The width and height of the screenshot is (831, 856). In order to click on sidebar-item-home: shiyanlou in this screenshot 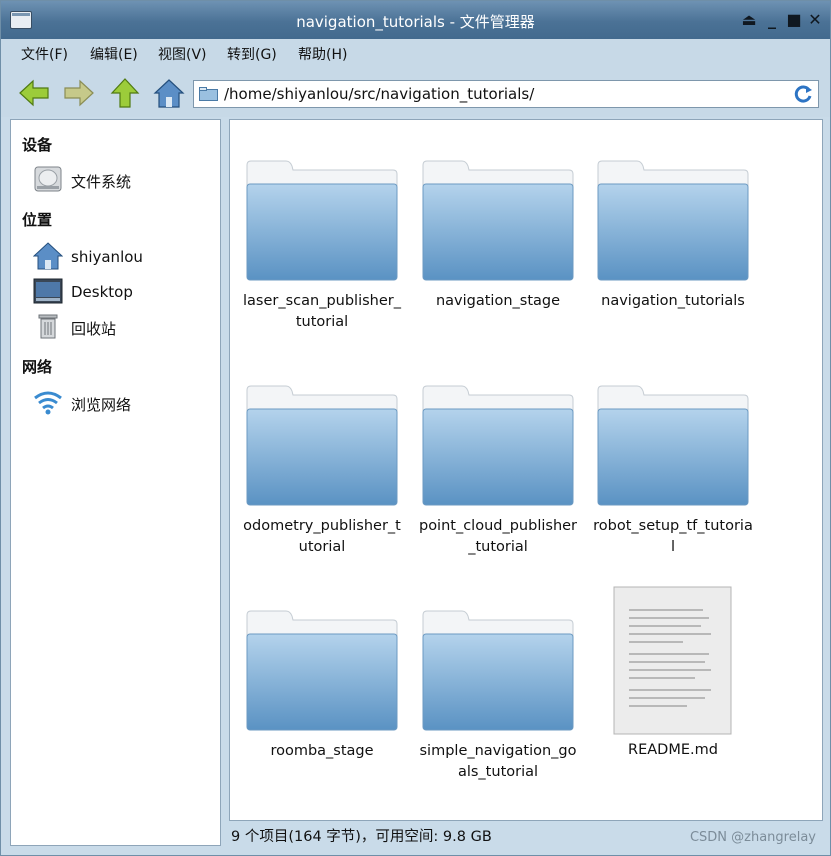, I will do `click(123, 257)`.